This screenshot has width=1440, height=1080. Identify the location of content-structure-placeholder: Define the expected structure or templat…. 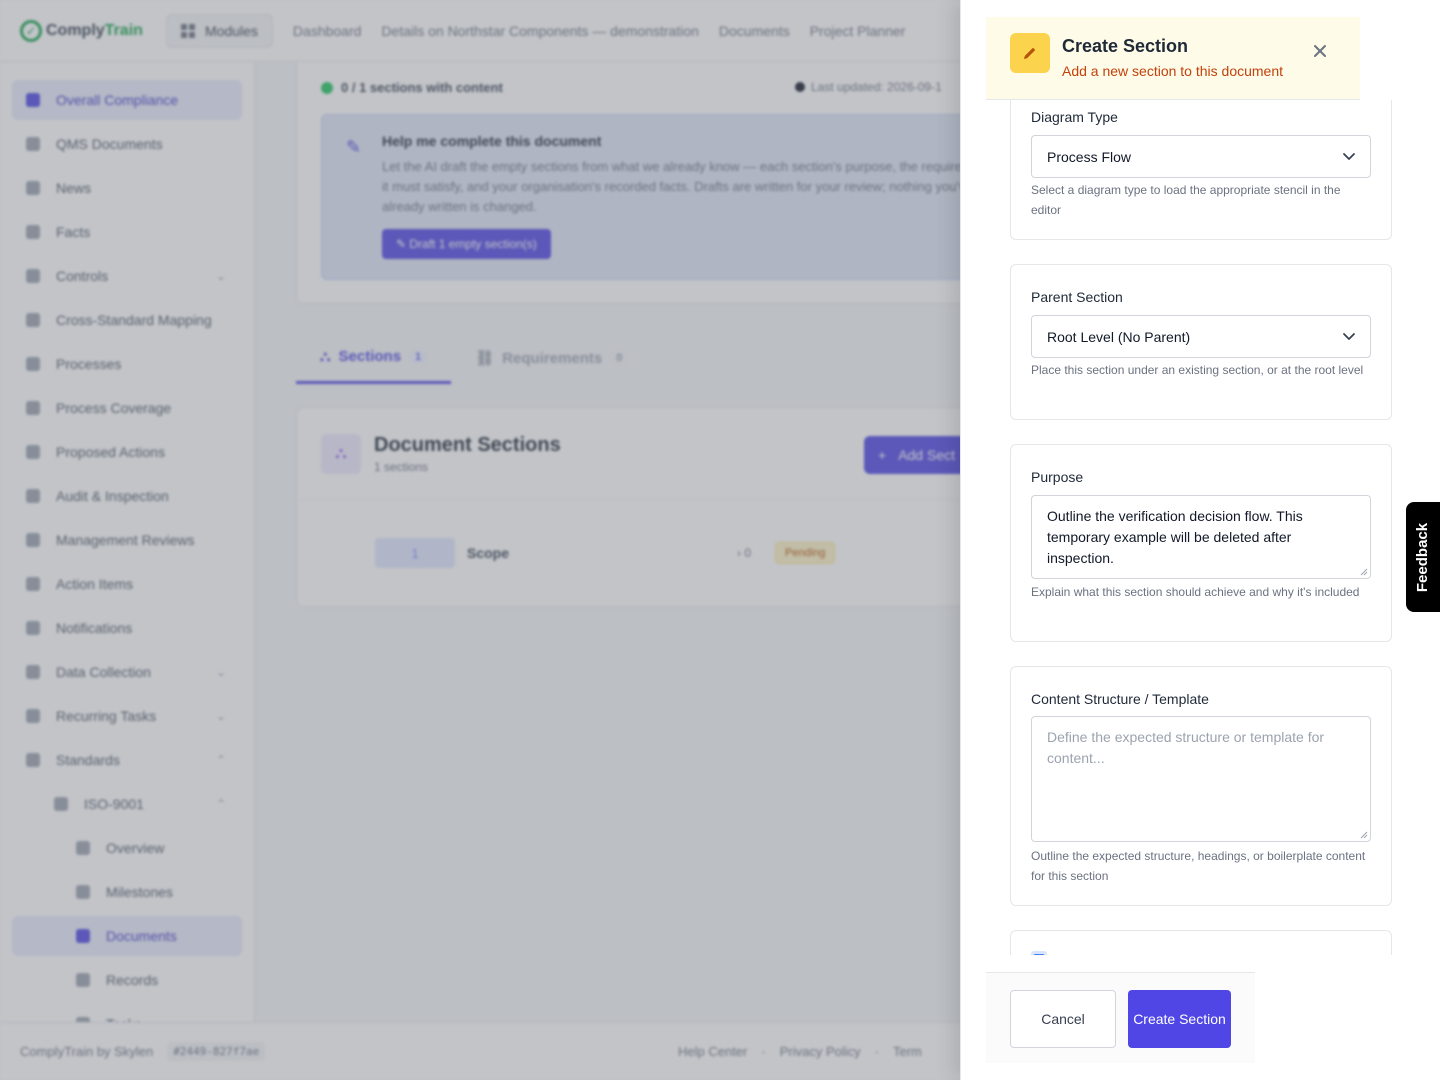
(1186, 747).